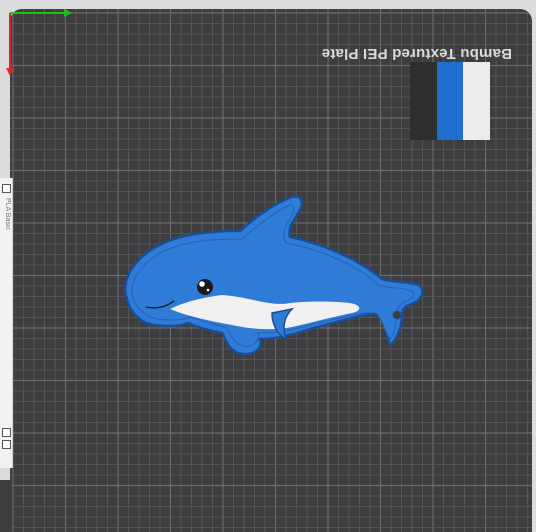 The height and width of the screenshot is (532, 536). I want to click on panel-checkbox-icon, so click(6, 188).